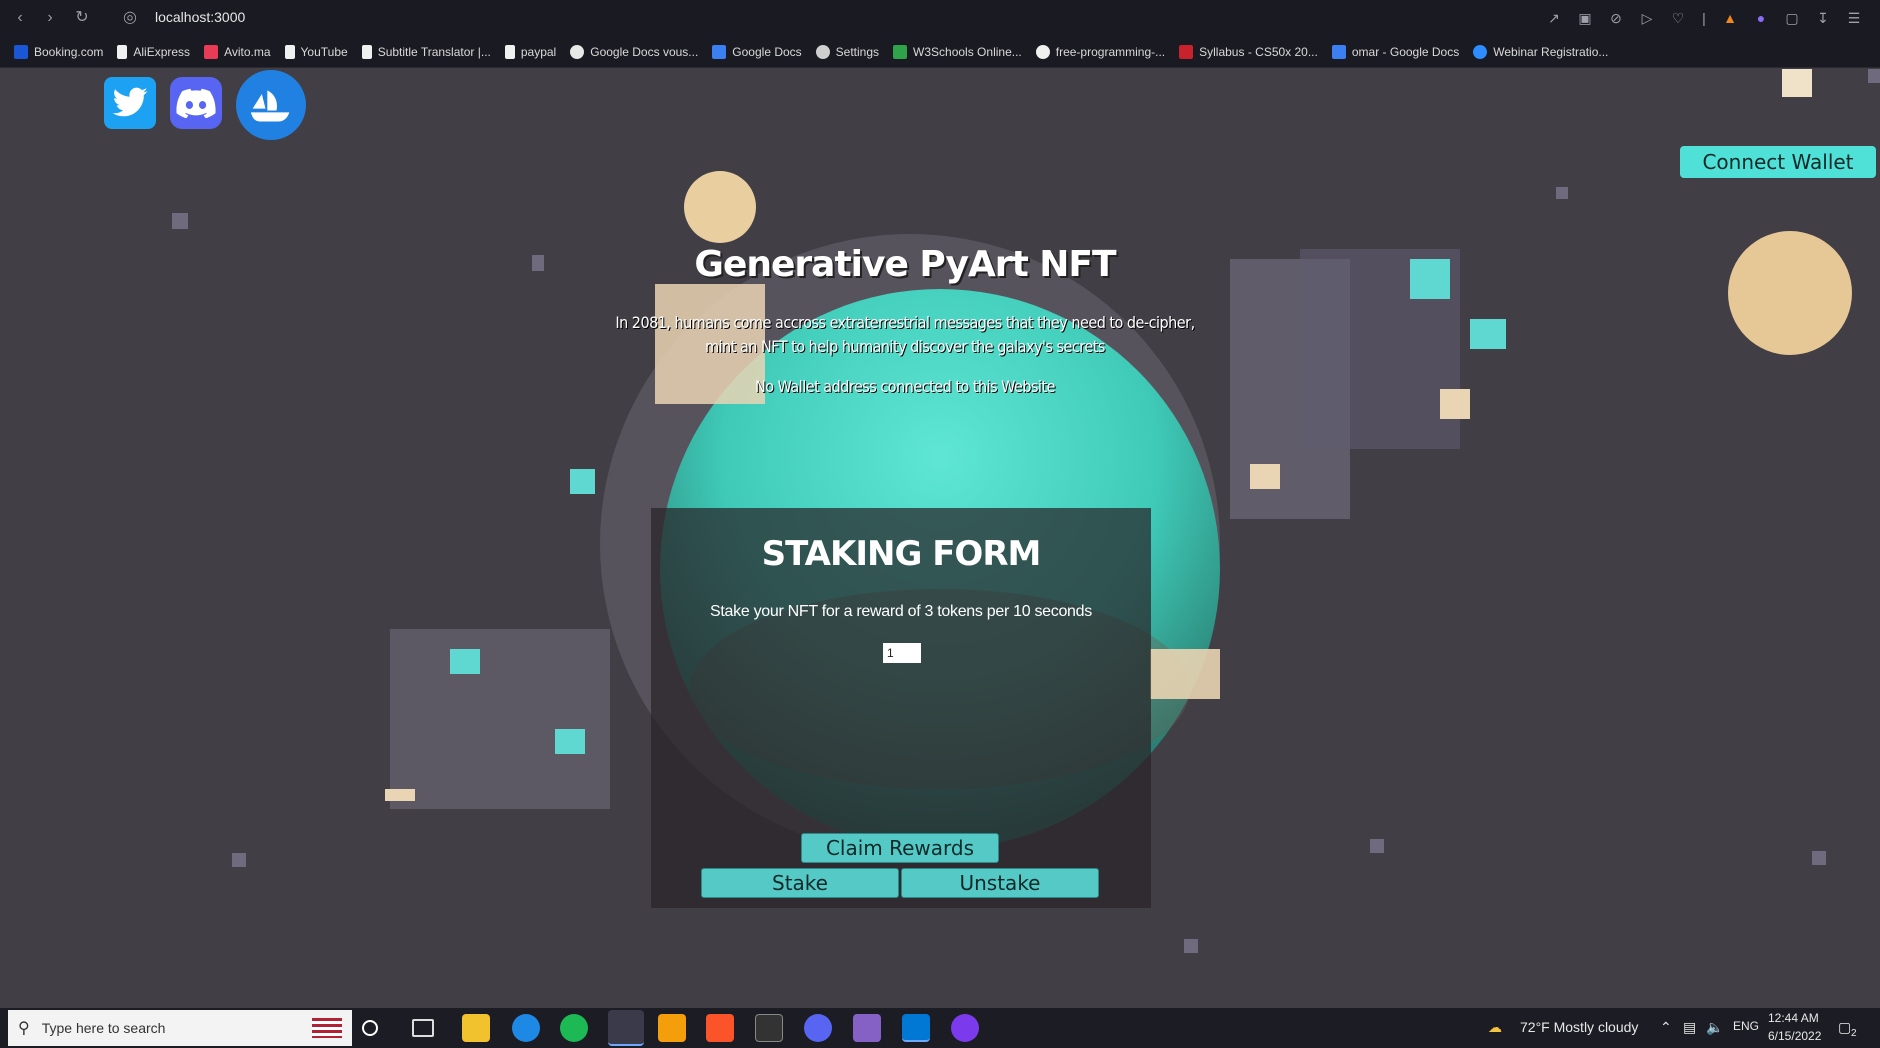 The image size is (1880, 1048). What do you see at coordinates (1778, 162) in the screenshot?
I see `connect-wallet-button: Connect Wallet` at bounding box center [1778, 162].